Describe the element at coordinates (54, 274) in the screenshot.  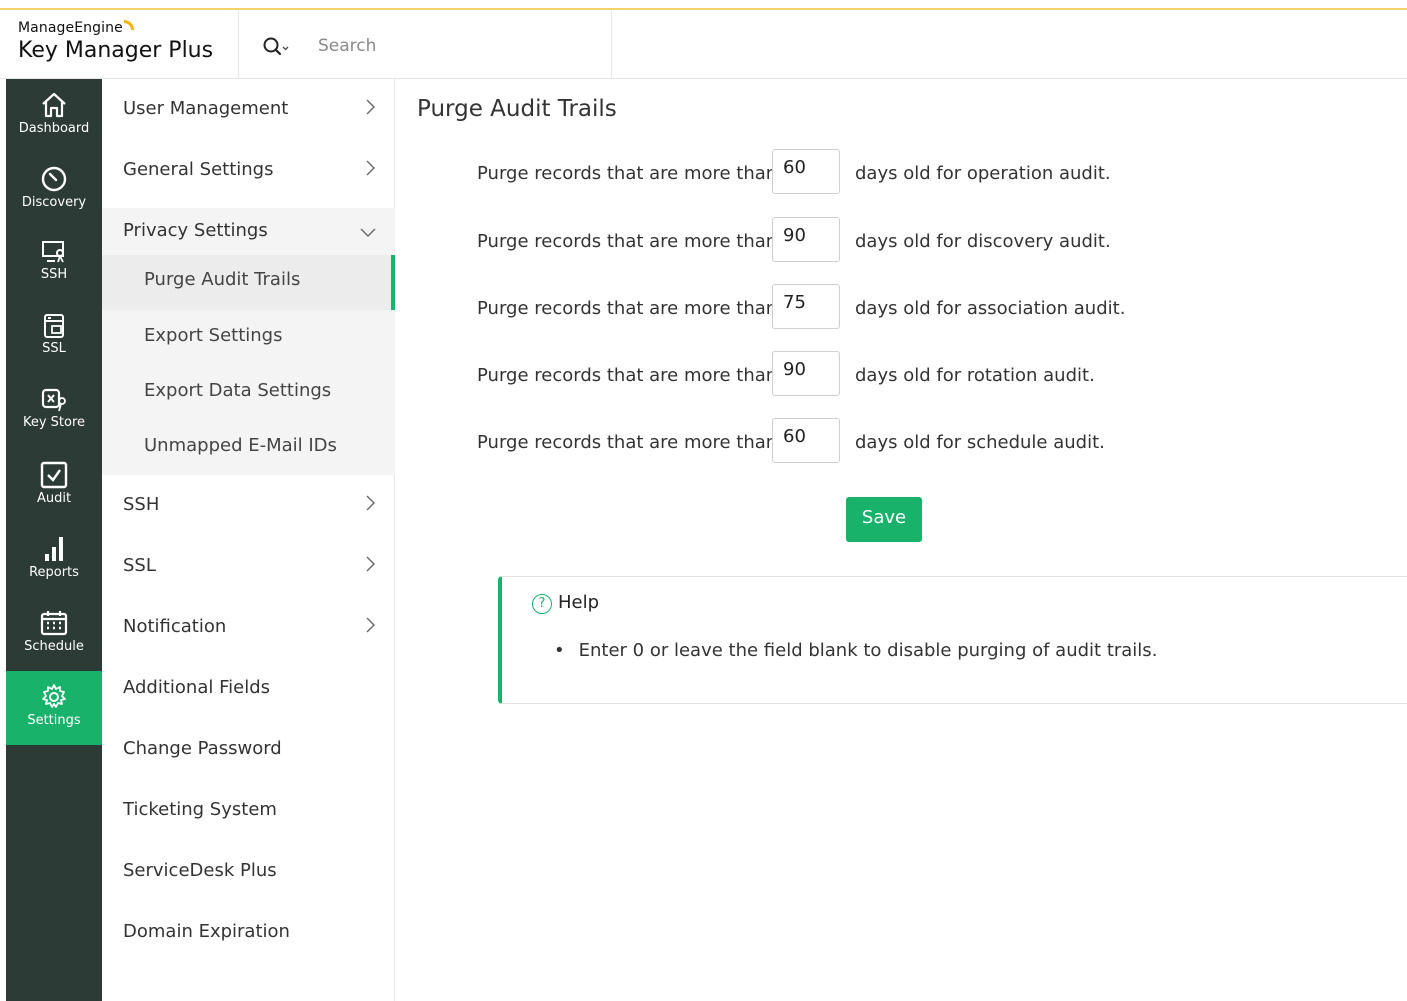
I see `rail-label: SSH` at that location.